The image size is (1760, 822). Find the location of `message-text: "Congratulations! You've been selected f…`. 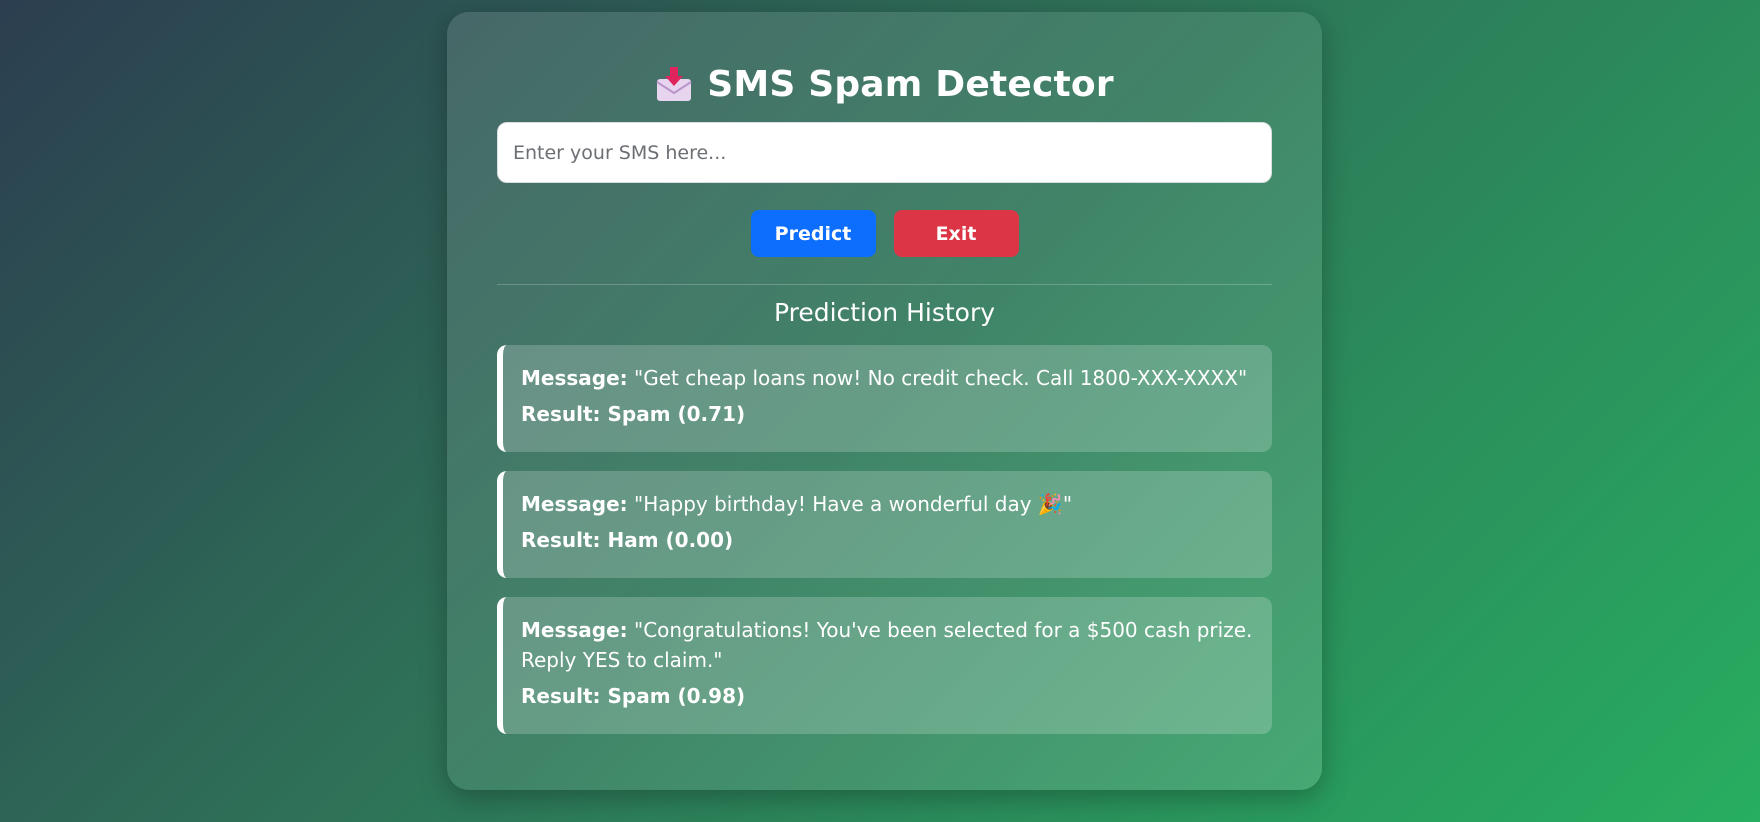

message-text: "Congratulations! You've been selected f… is located at coordinates (887, 645).